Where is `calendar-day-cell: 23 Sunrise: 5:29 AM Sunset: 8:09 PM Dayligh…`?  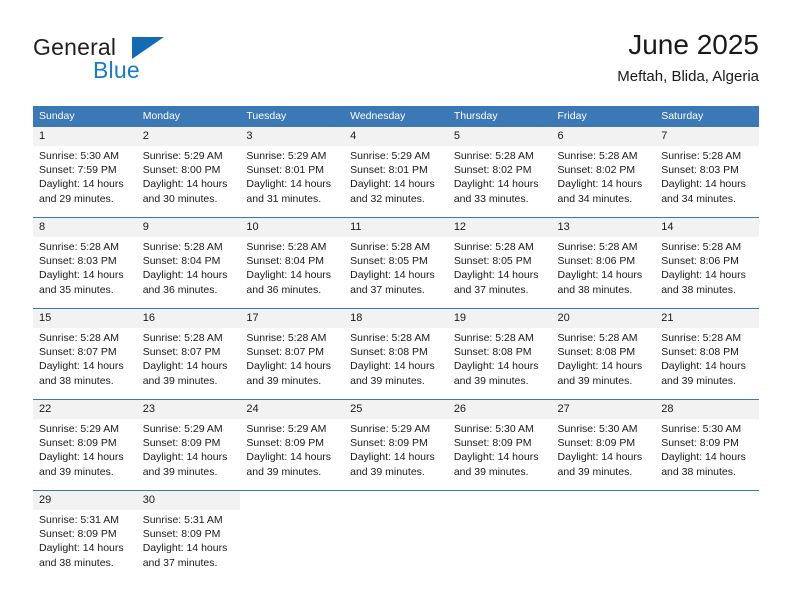 calendar-day-cell: 23 Sunrise: 5:29 AM Sunset: 8:09 PM Dayligh… is located at coordinates (188, 445).